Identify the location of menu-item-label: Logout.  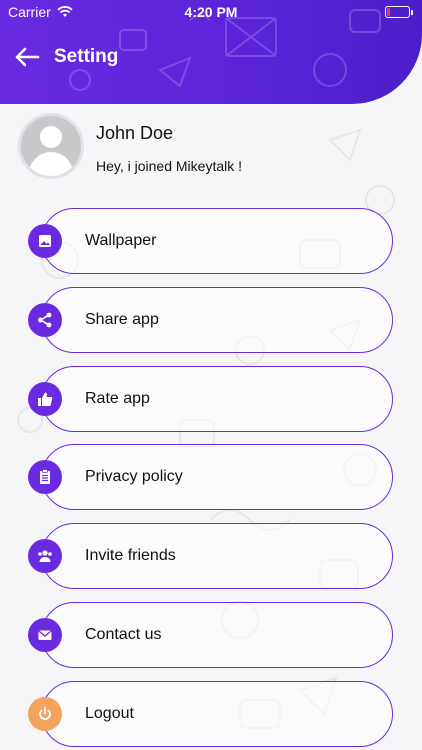
(109, 713).